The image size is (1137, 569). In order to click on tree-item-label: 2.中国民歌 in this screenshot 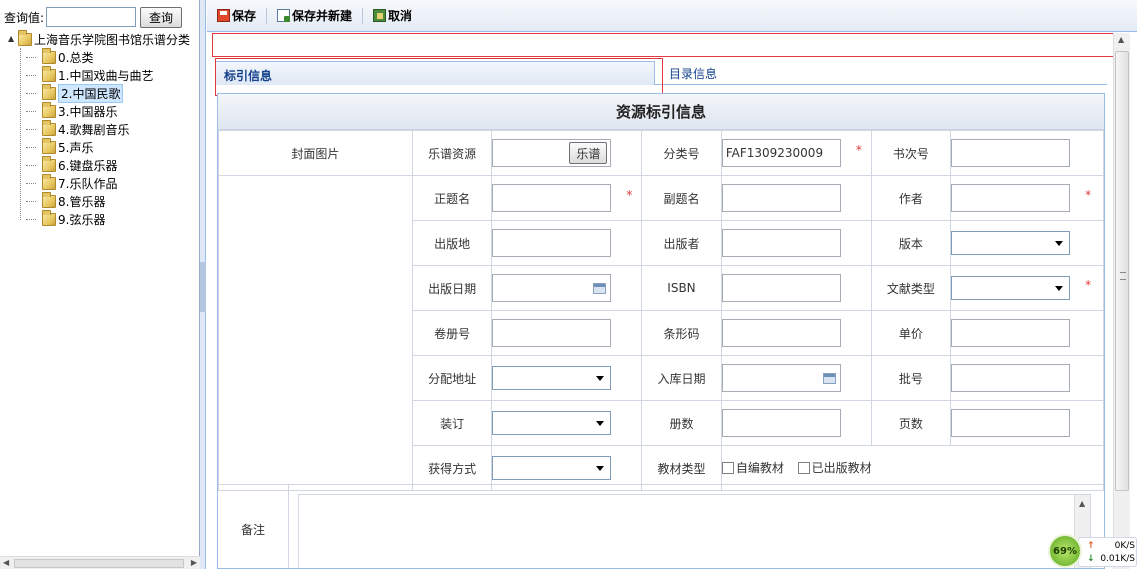, I will do `click(91, 93)`.